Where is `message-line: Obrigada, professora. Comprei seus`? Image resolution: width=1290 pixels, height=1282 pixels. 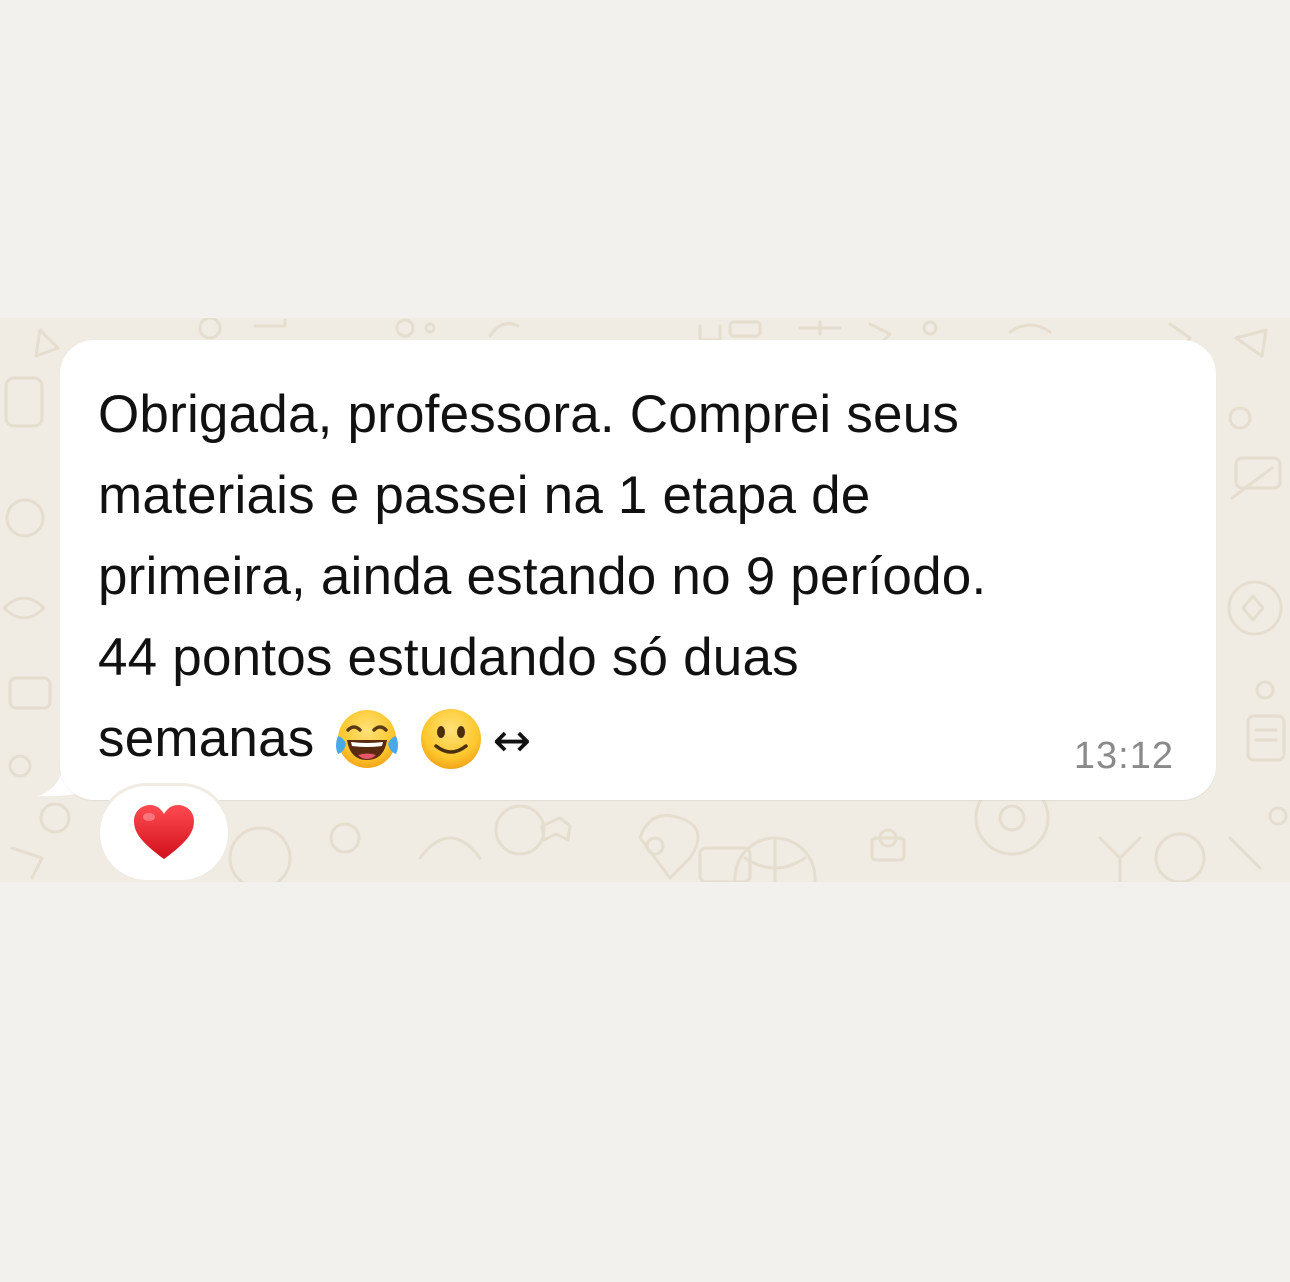
message-line: Obrigada, professora. Comprei seus is located at coordinates (529, 414).